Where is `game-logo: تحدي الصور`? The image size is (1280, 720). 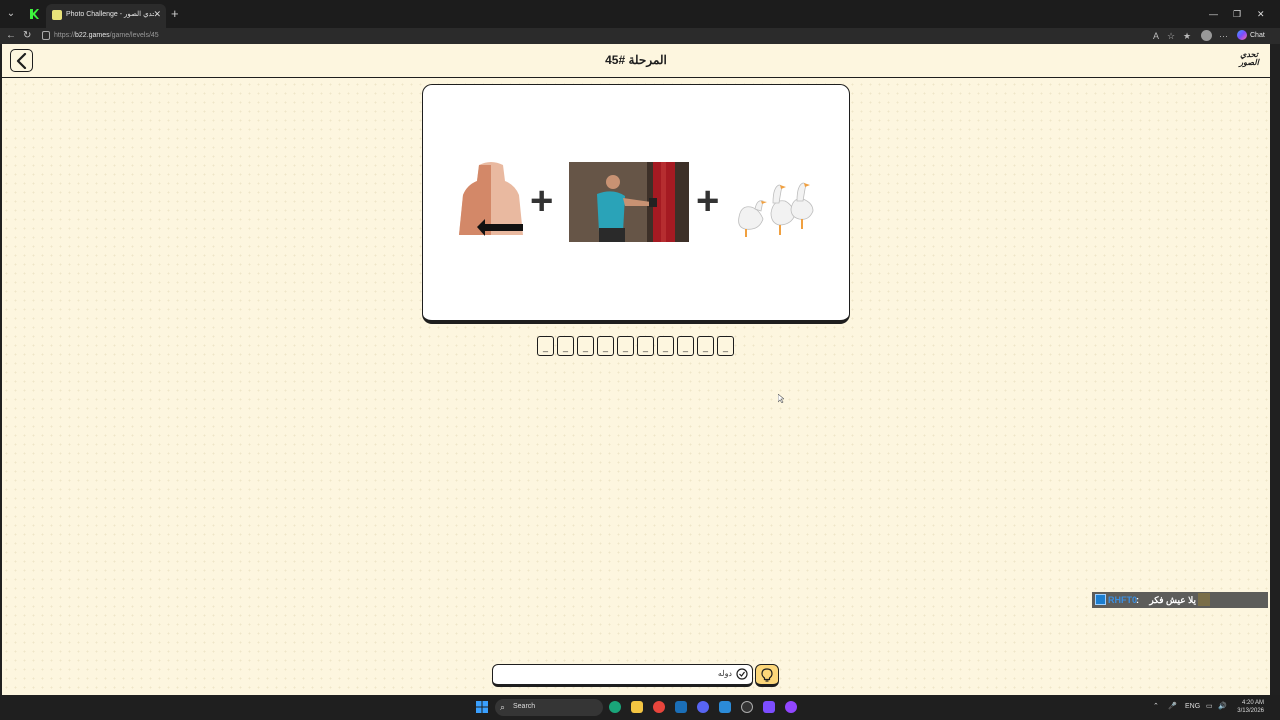 game-logo: تحدي الصور is located at coordinates (1249, 62).